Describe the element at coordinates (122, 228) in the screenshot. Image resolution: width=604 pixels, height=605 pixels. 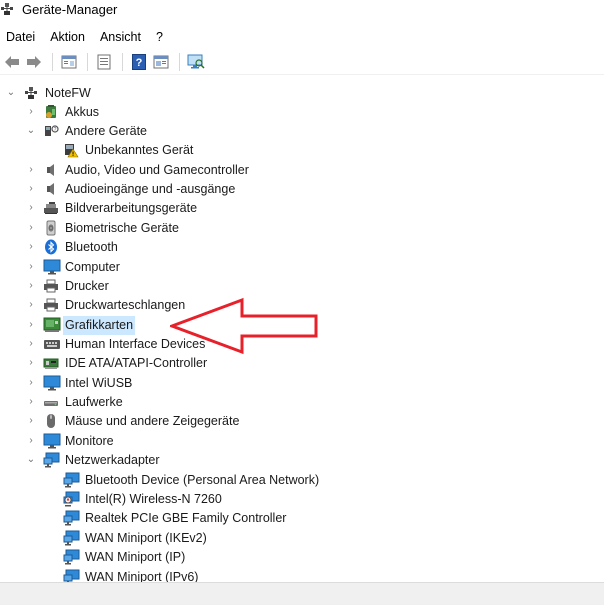
I see `tree-item-label: Biometrische Geräte` at that location.